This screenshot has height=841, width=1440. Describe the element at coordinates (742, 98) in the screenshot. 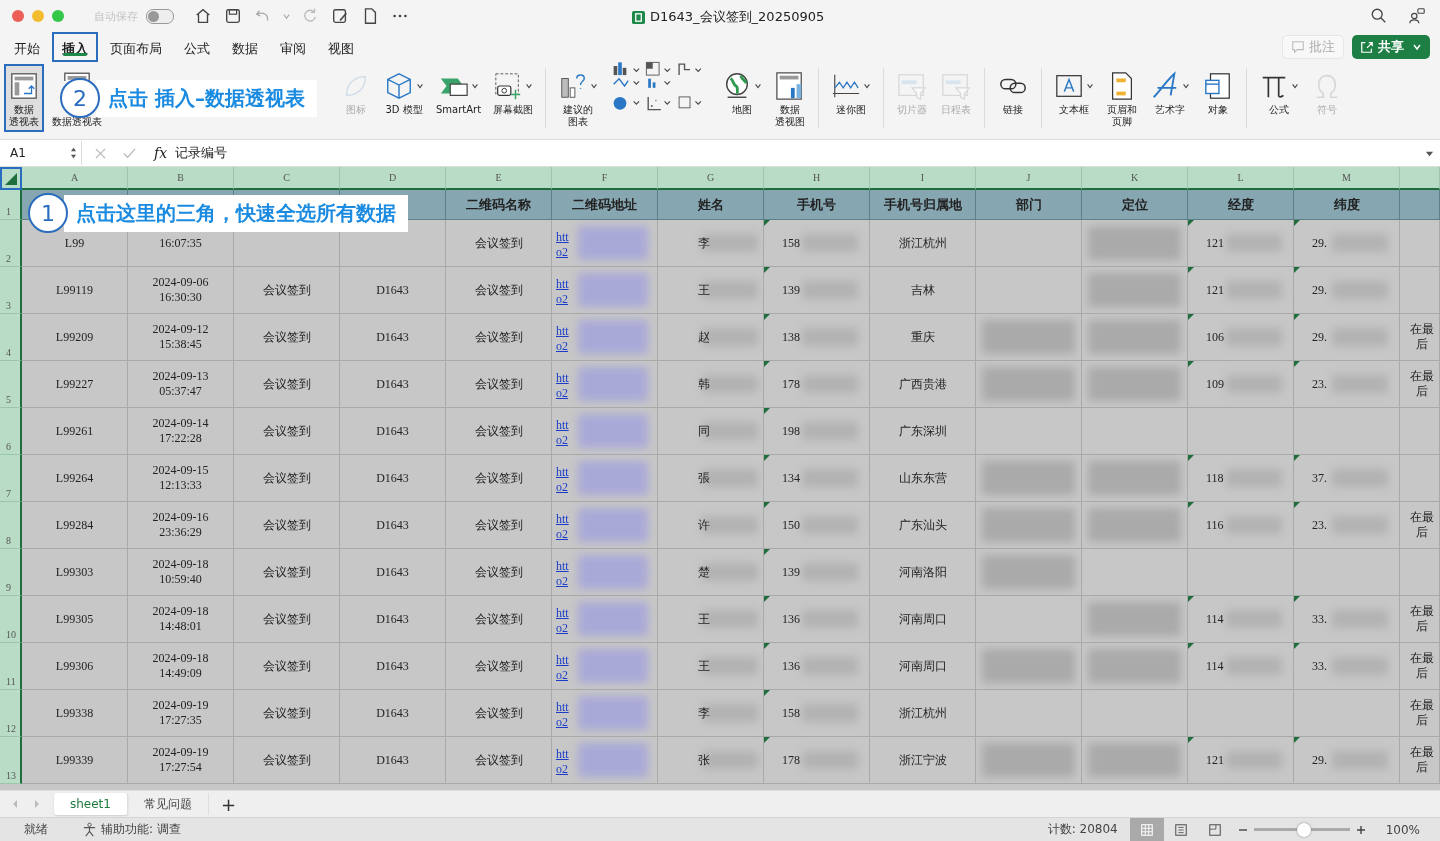

I see `ribbon-button: 地图` at that location.